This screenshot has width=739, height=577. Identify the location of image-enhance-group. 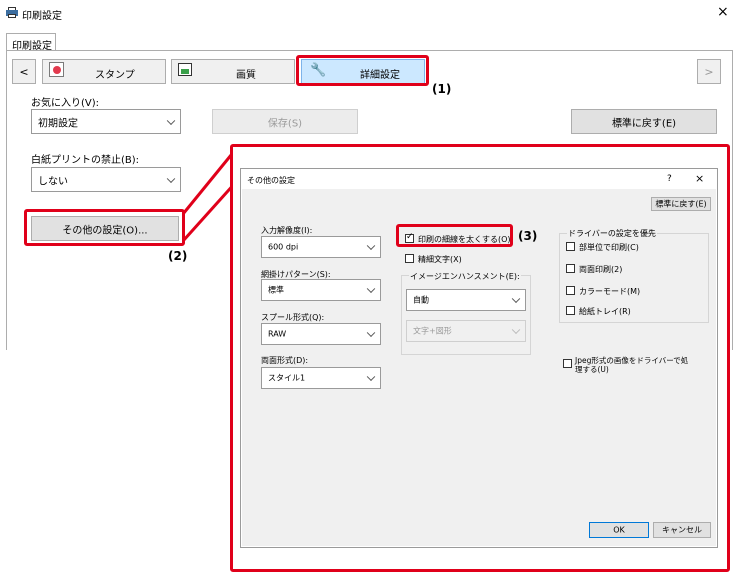
(466, 315).